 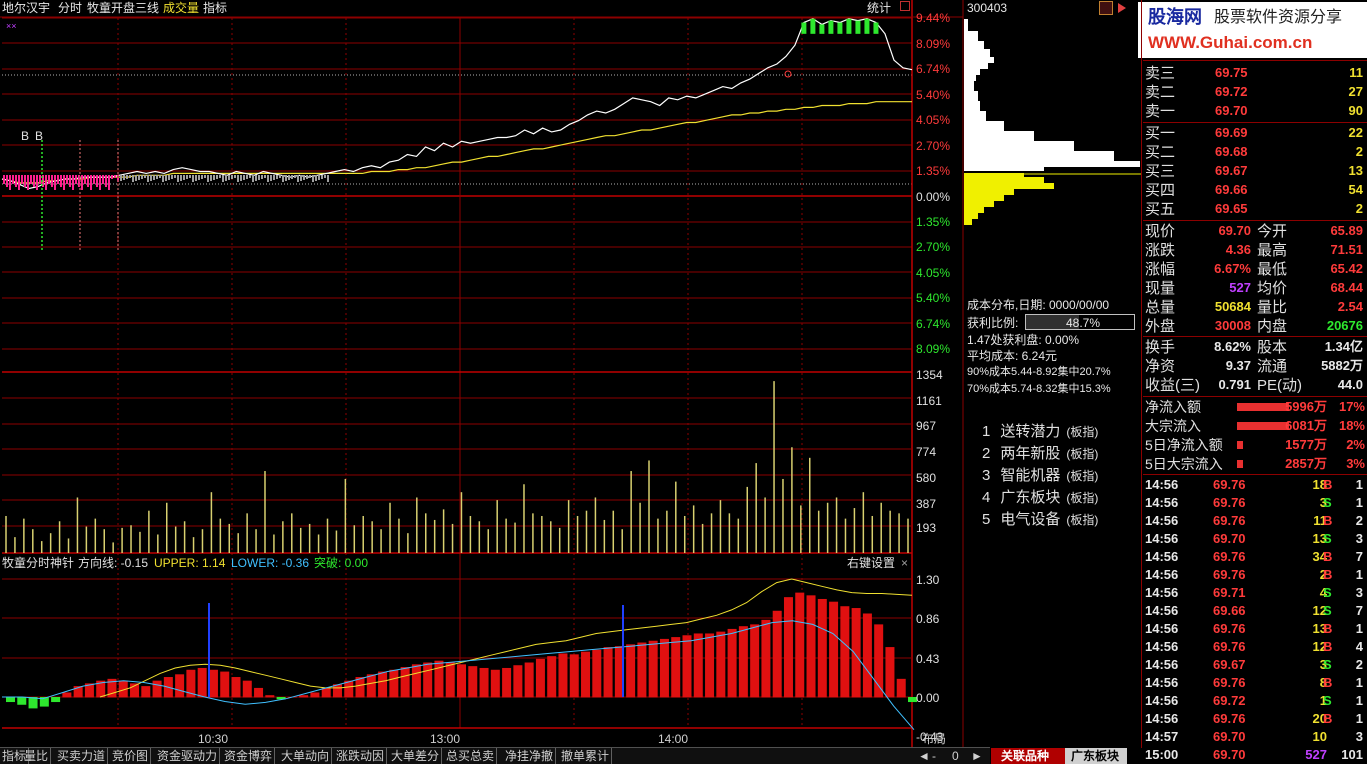 What do you see at coordinates (1327, 610) in the screenshot?
I see `tick-side: S` at bounding box center [1327, 610].